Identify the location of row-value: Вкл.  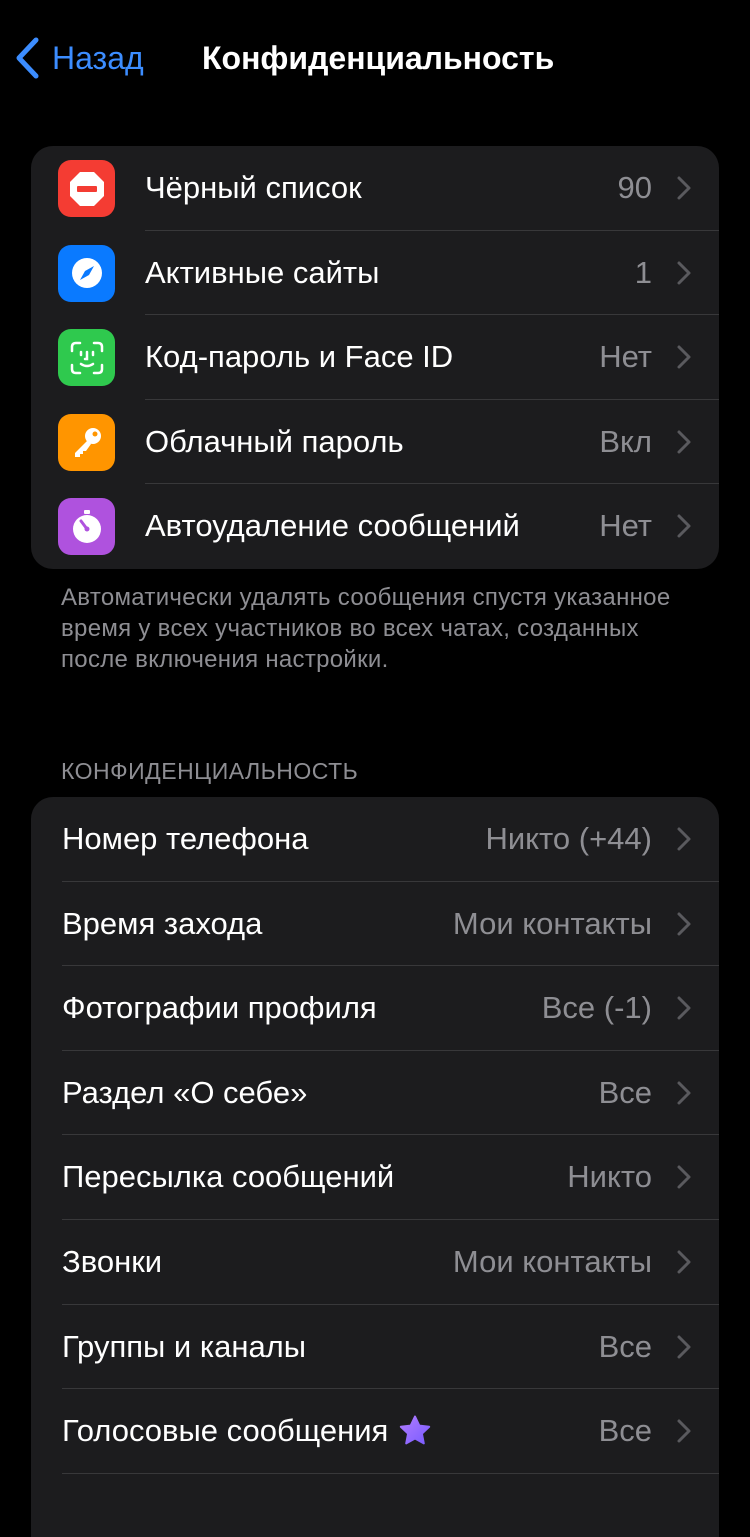
(625, 441).